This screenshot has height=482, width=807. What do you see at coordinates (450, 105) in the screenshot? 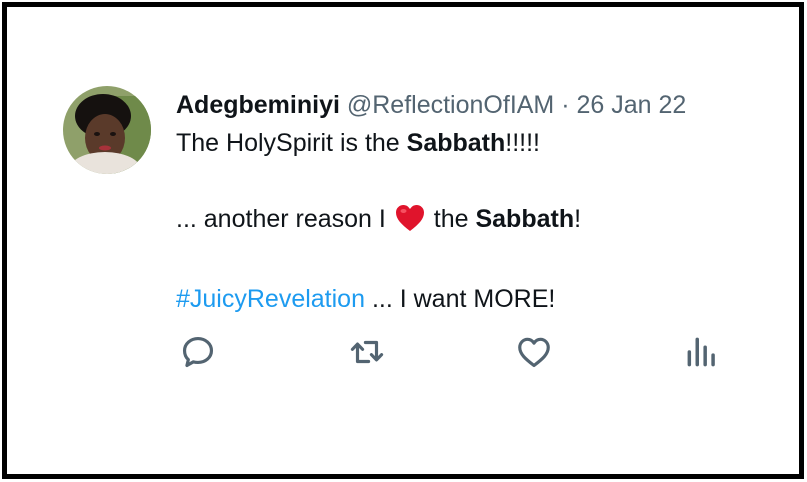
I see `user-handle: @ReflectionOfIAM` at bounding box center [450, 105].